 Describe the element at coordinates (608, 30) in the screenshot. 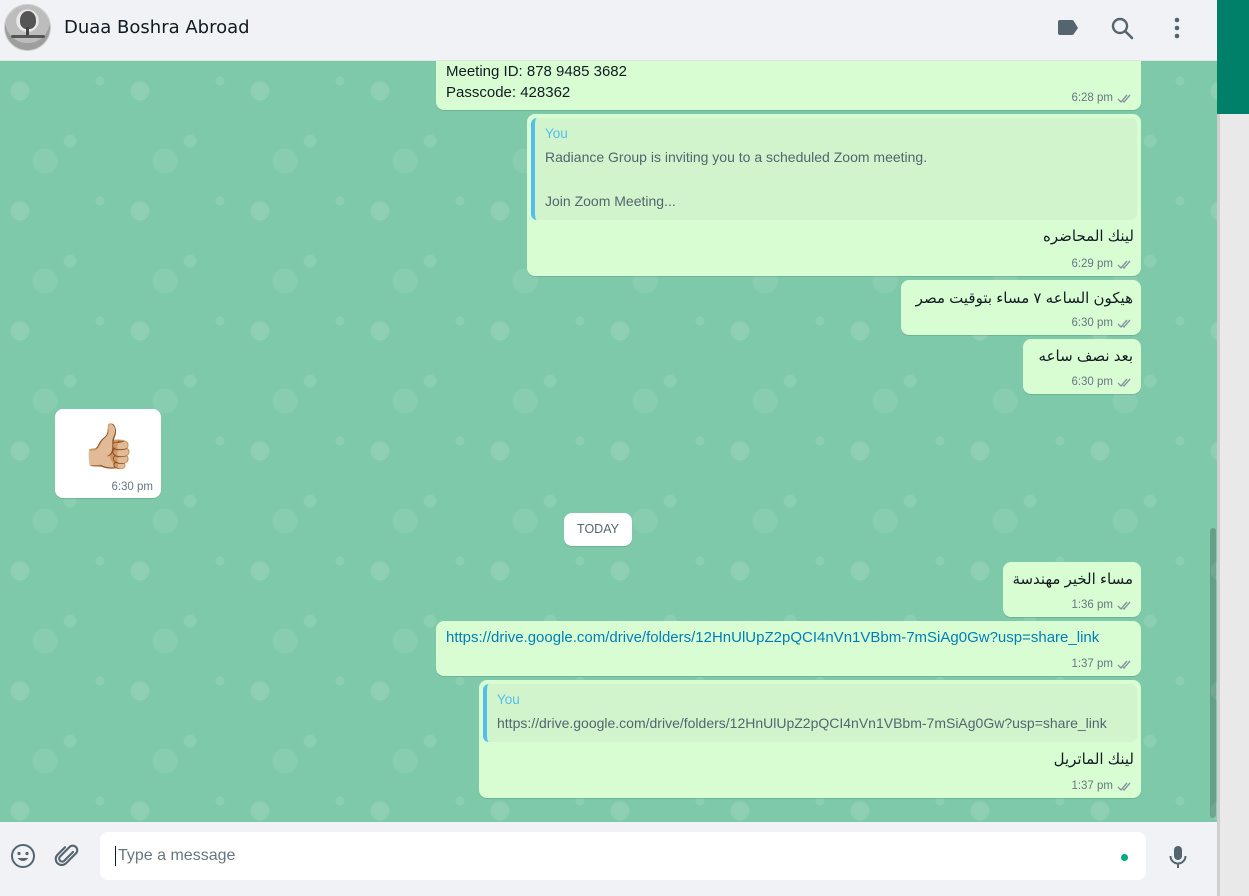

I see `chat-header: Duaa Boshra Abroad` at that location.